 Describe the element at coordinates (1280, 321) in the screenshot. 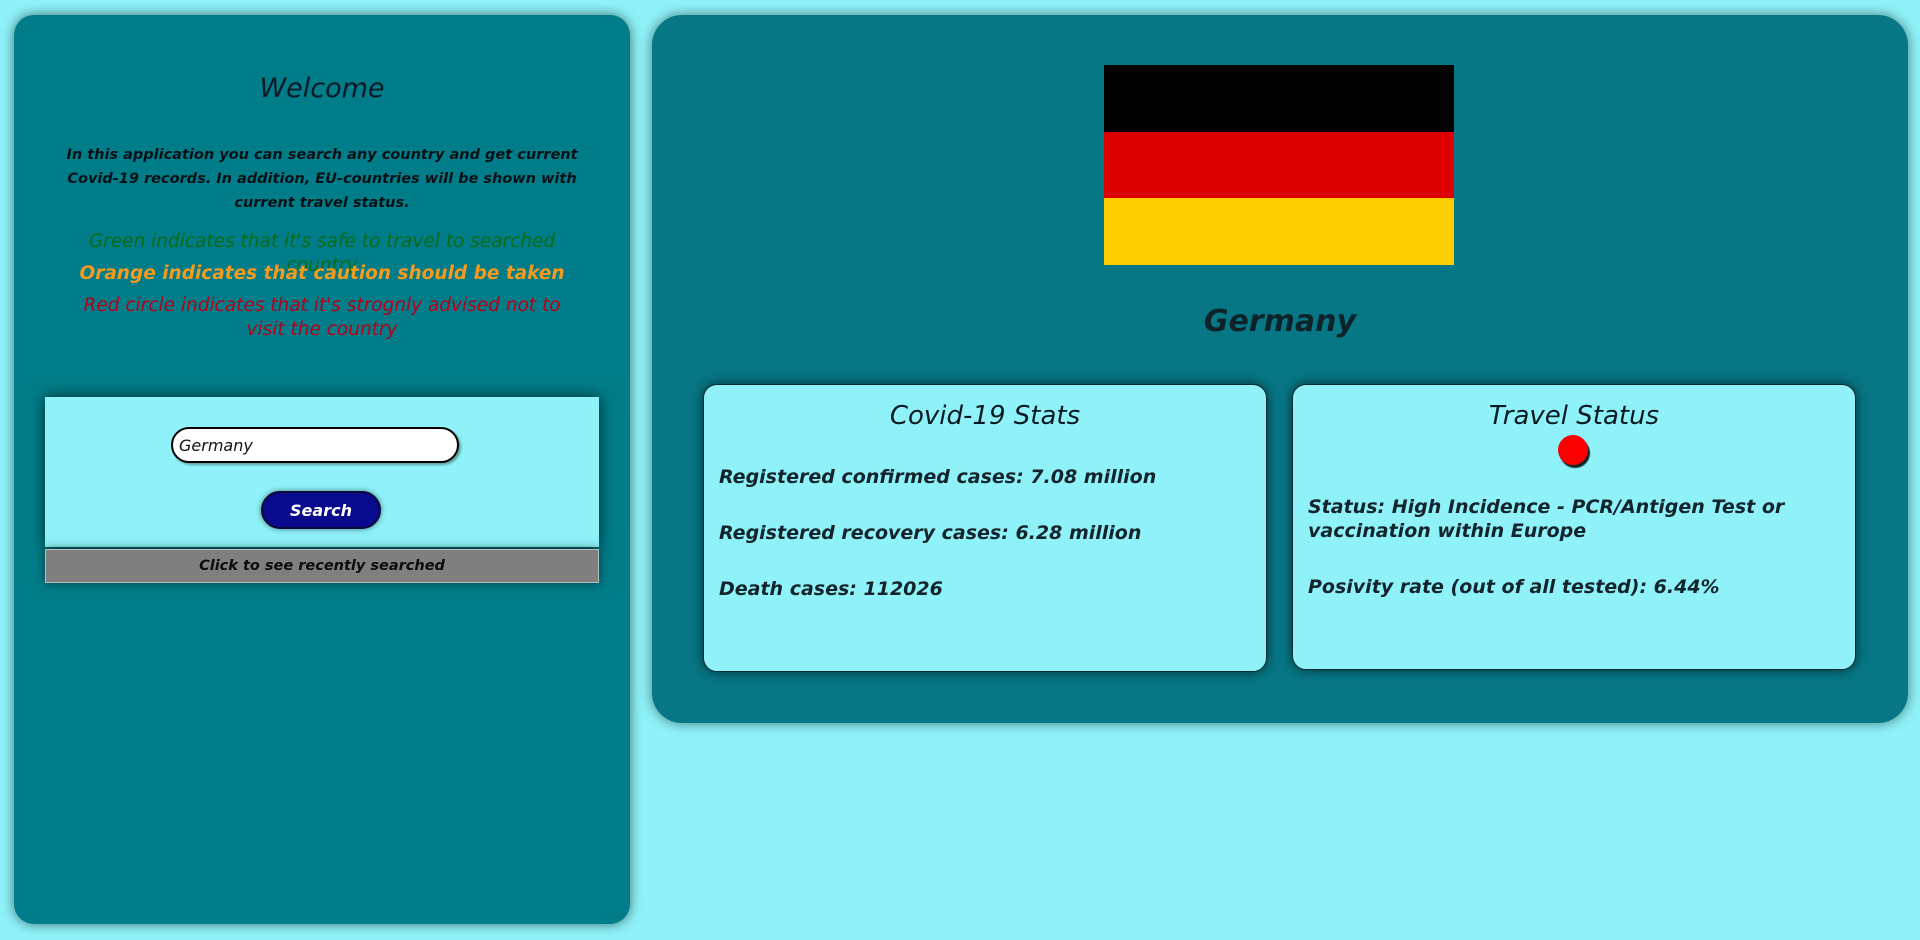

I see `country-name: Germany` at that location.